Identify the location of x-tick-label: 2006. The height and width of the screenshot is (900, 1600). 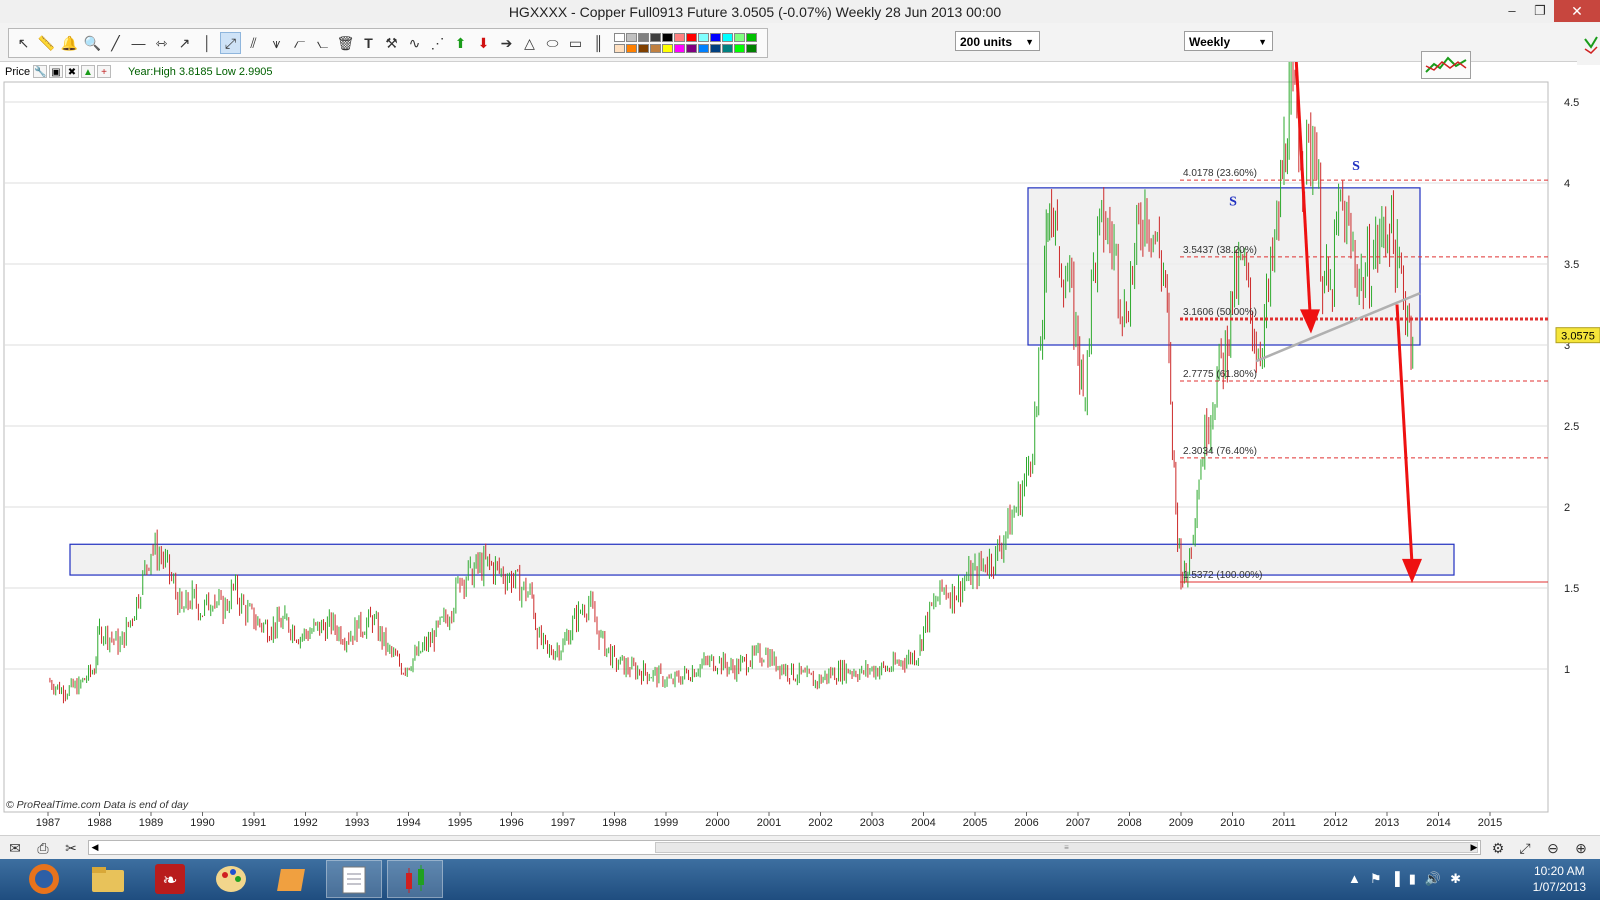
(1026, 823).